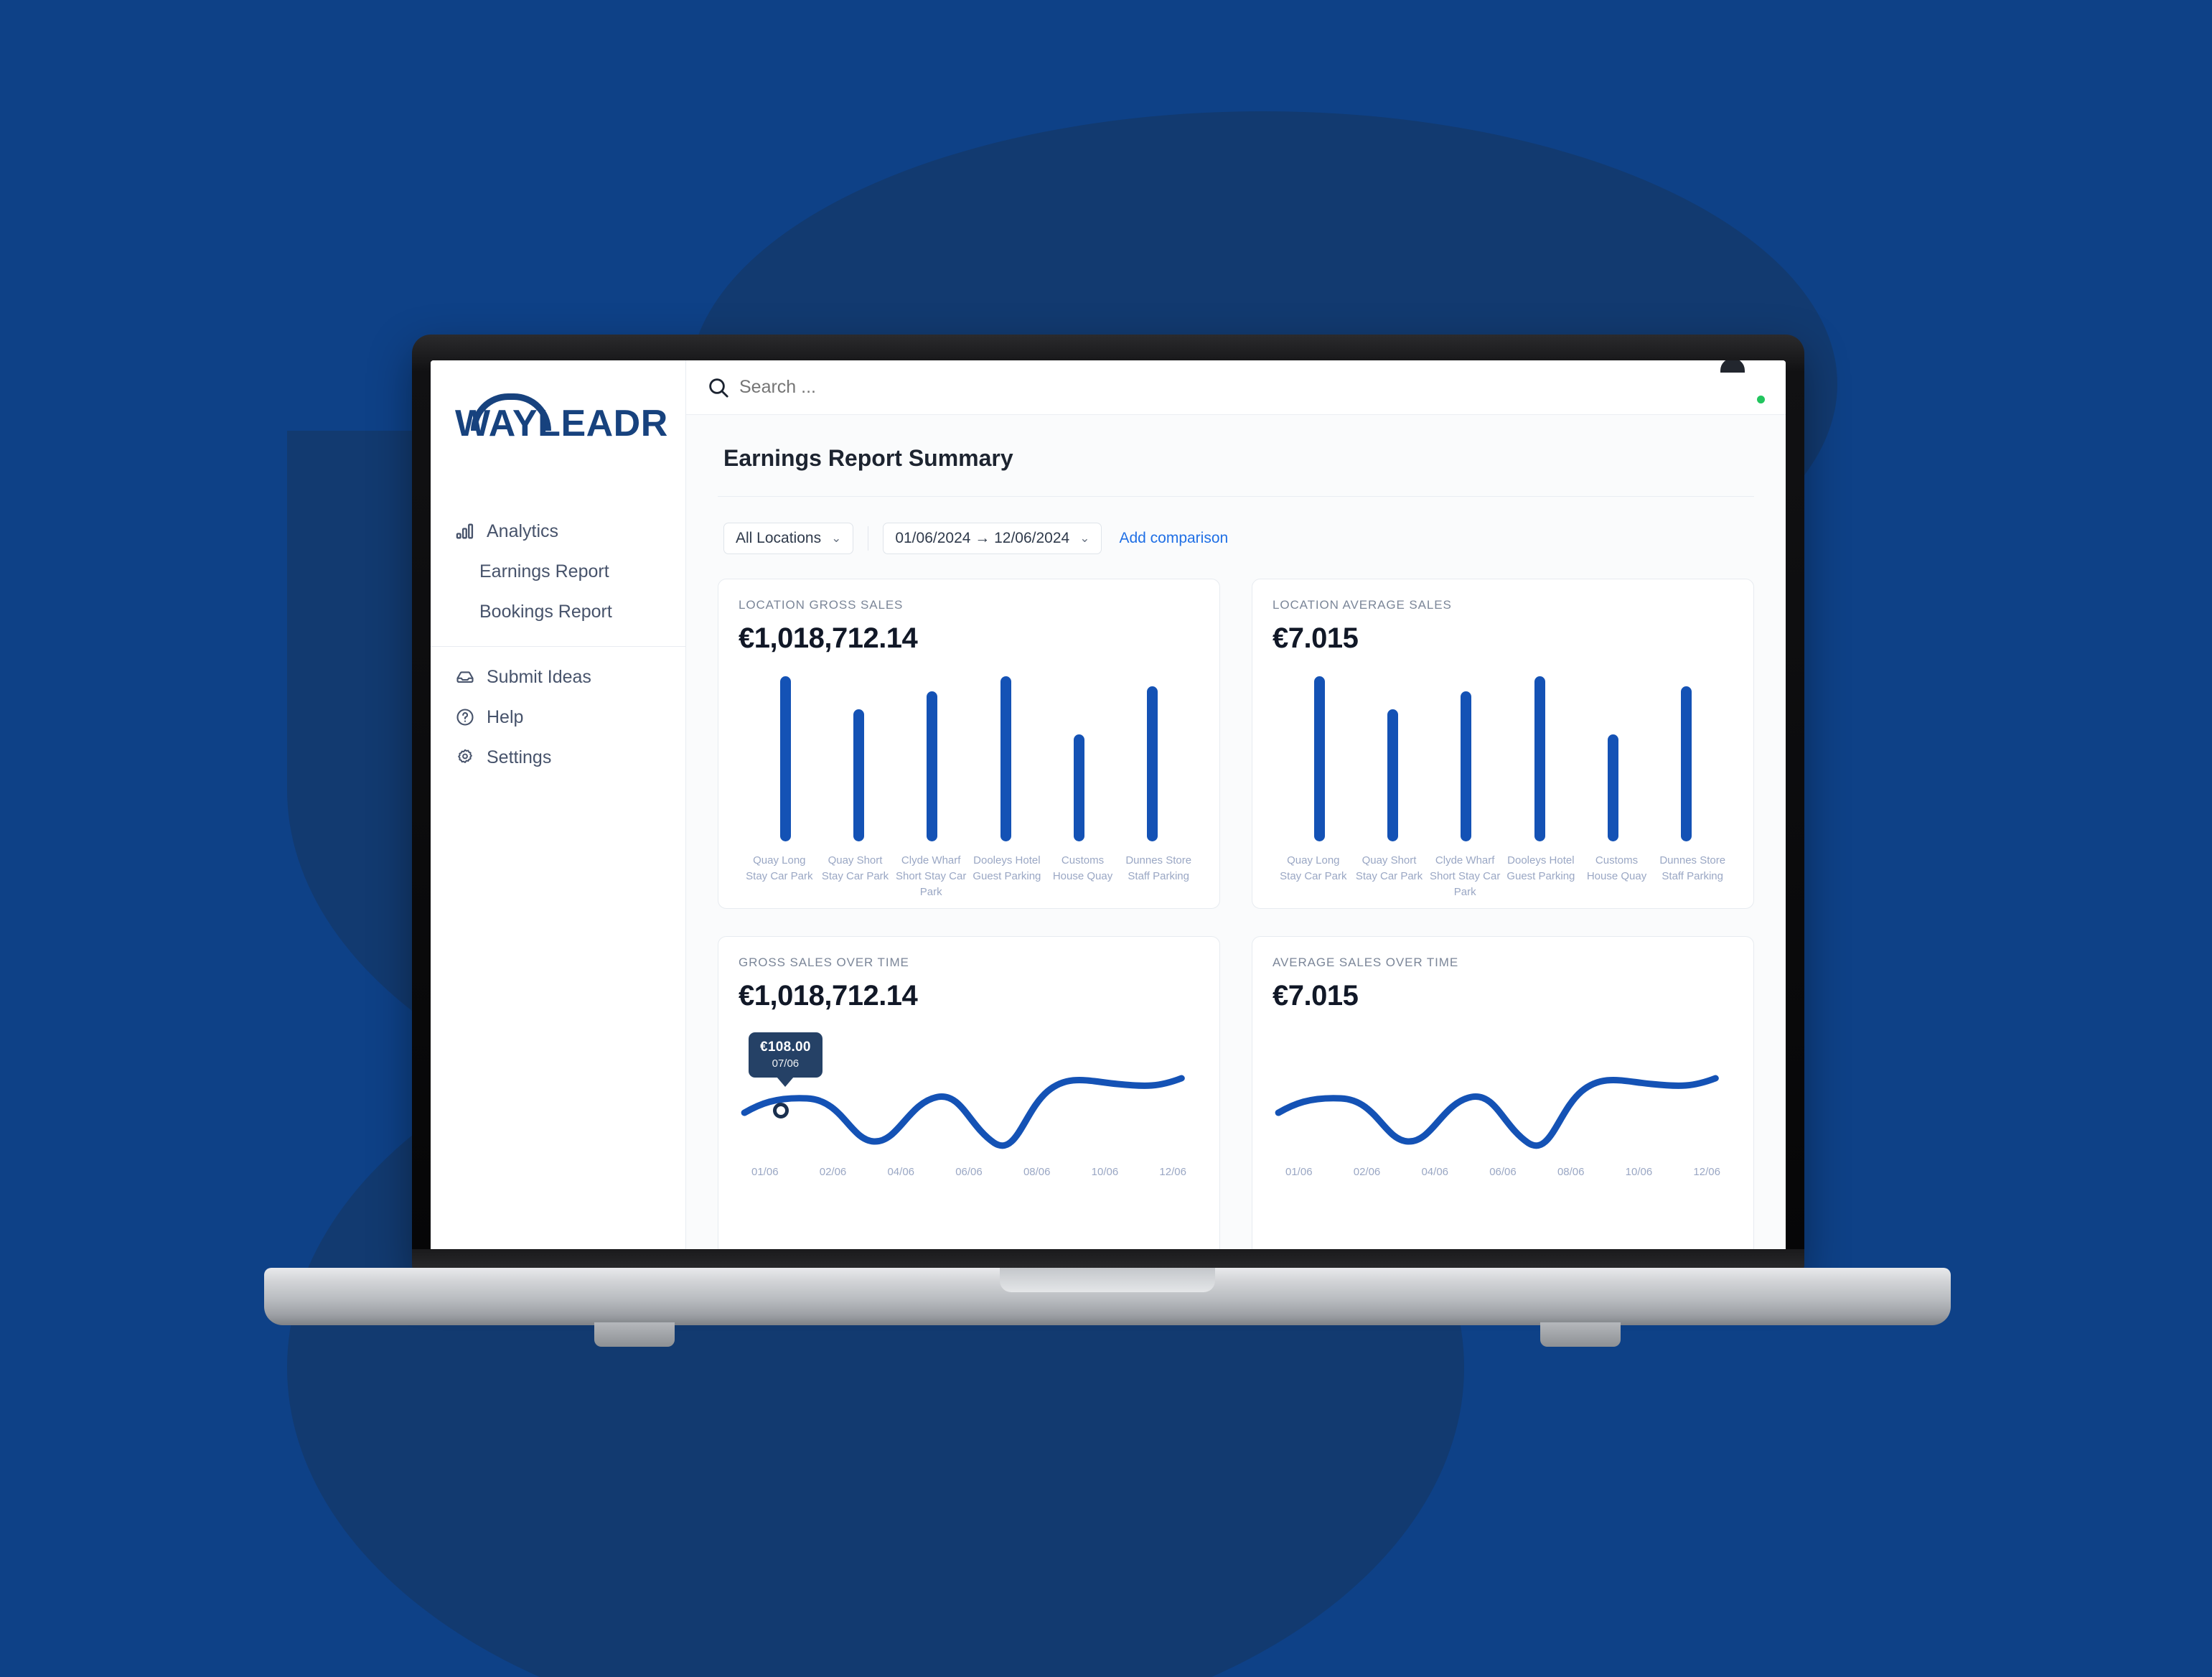 Image resolution: width=2212 pixels, height=1677 pixels. I want to click on sidebar-item-earnings-report: Earnings Report, so click(558, 571).